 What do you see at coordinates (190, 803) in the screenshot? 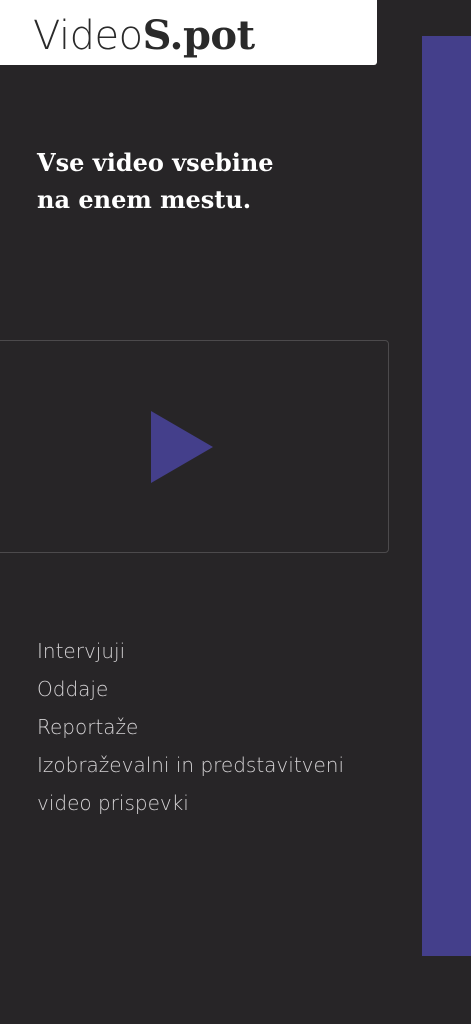
I see `category-item-video-prispevki: video prispevki` at bounding box center [190, 803].